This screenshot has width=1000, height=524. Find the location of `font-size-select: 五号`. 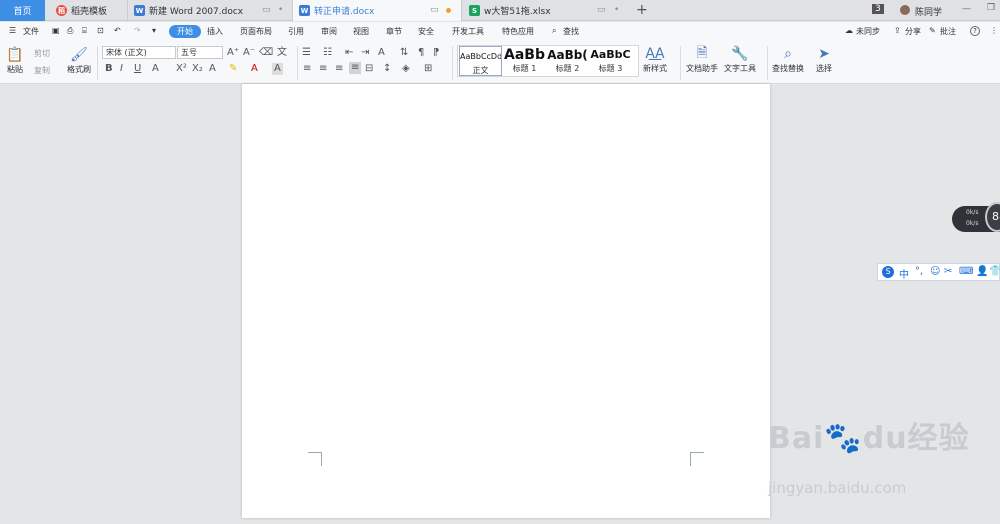

font-size-select: 五号 is located at coordinates (200, 52).